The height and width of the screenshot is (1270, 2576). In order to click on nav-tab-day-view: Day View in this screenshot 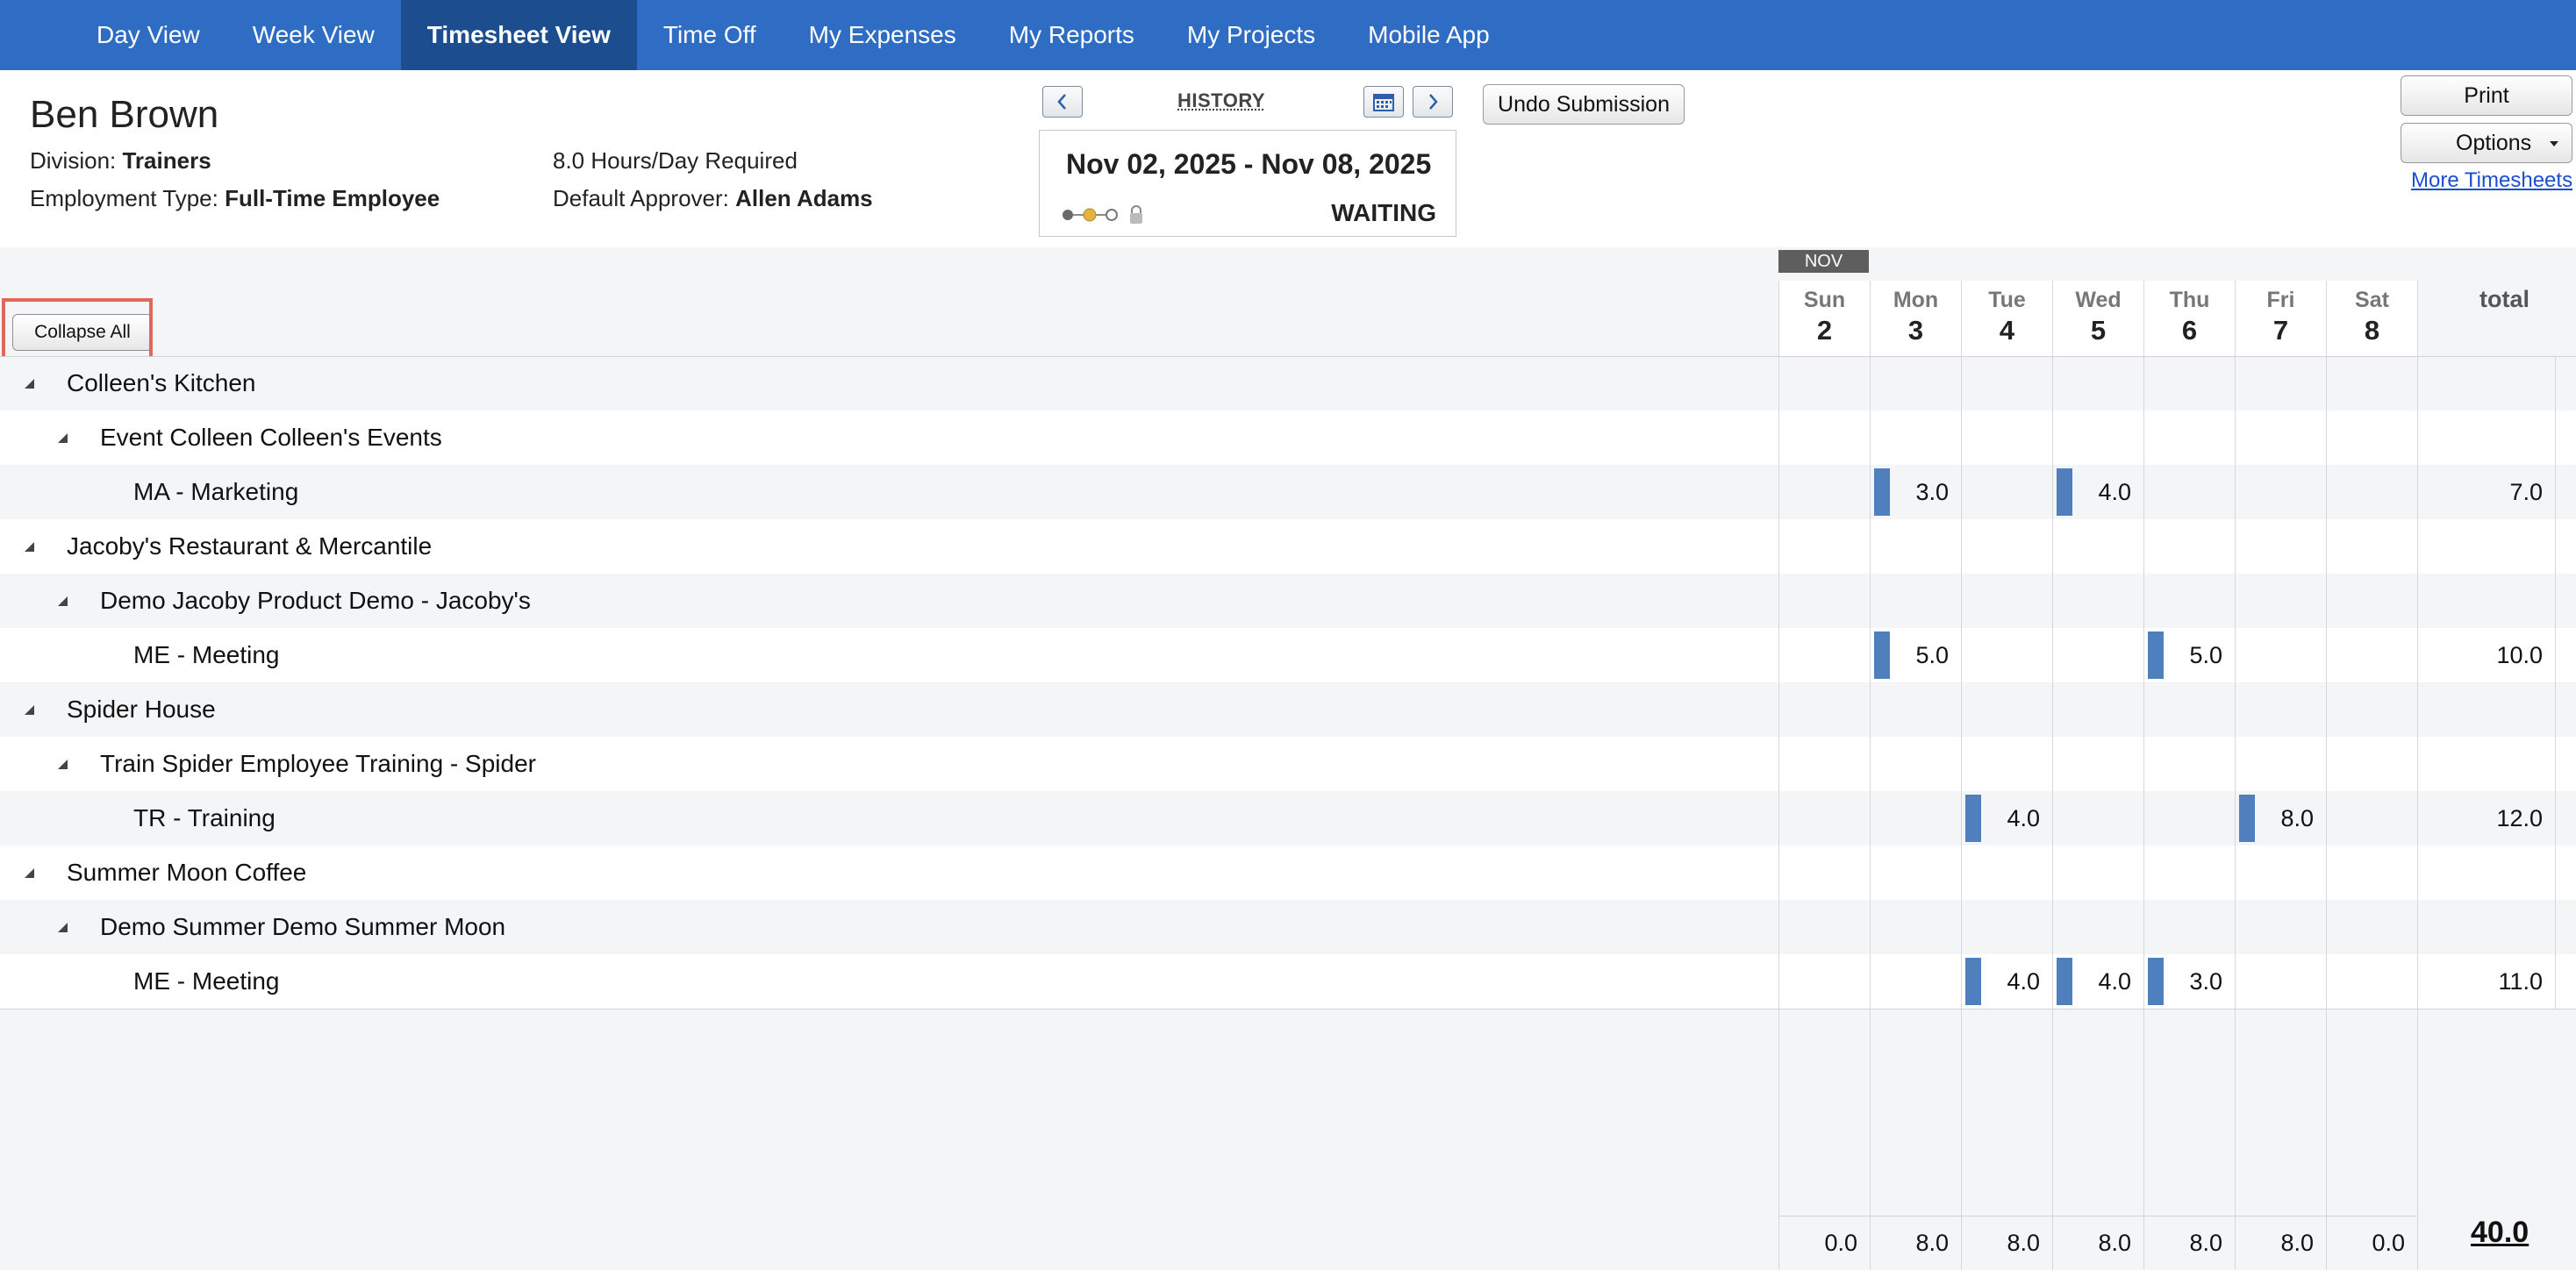, I will do `click(148, 35)`.